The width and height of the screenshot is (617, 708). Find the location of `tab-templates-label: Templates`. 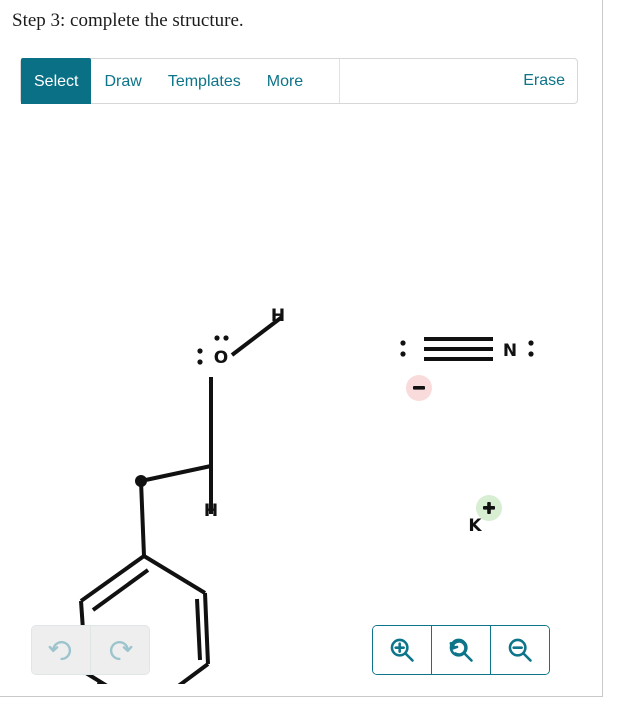

tab-templates-label: Templates is located at coordinates (204, 81).